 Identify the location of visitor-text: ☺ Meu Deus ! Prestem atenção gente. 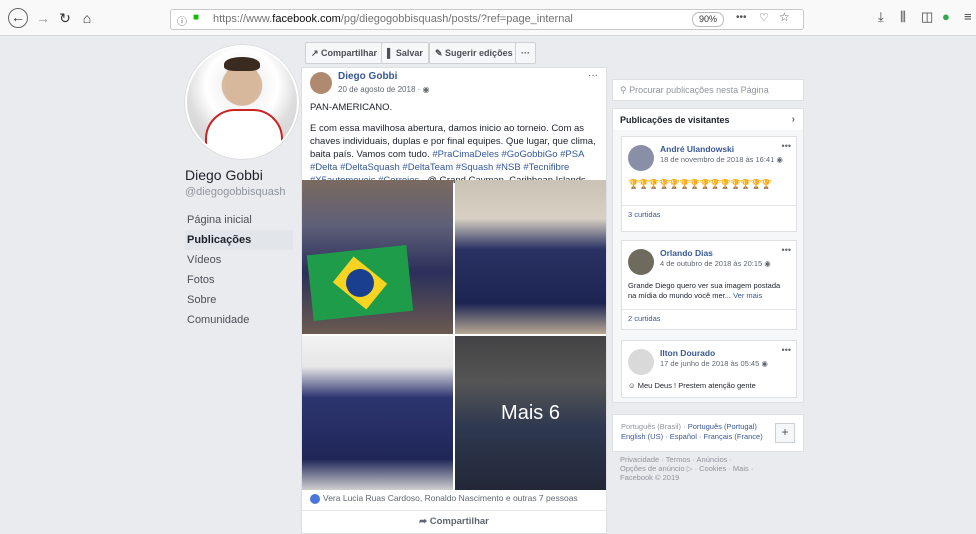
(692, 385).